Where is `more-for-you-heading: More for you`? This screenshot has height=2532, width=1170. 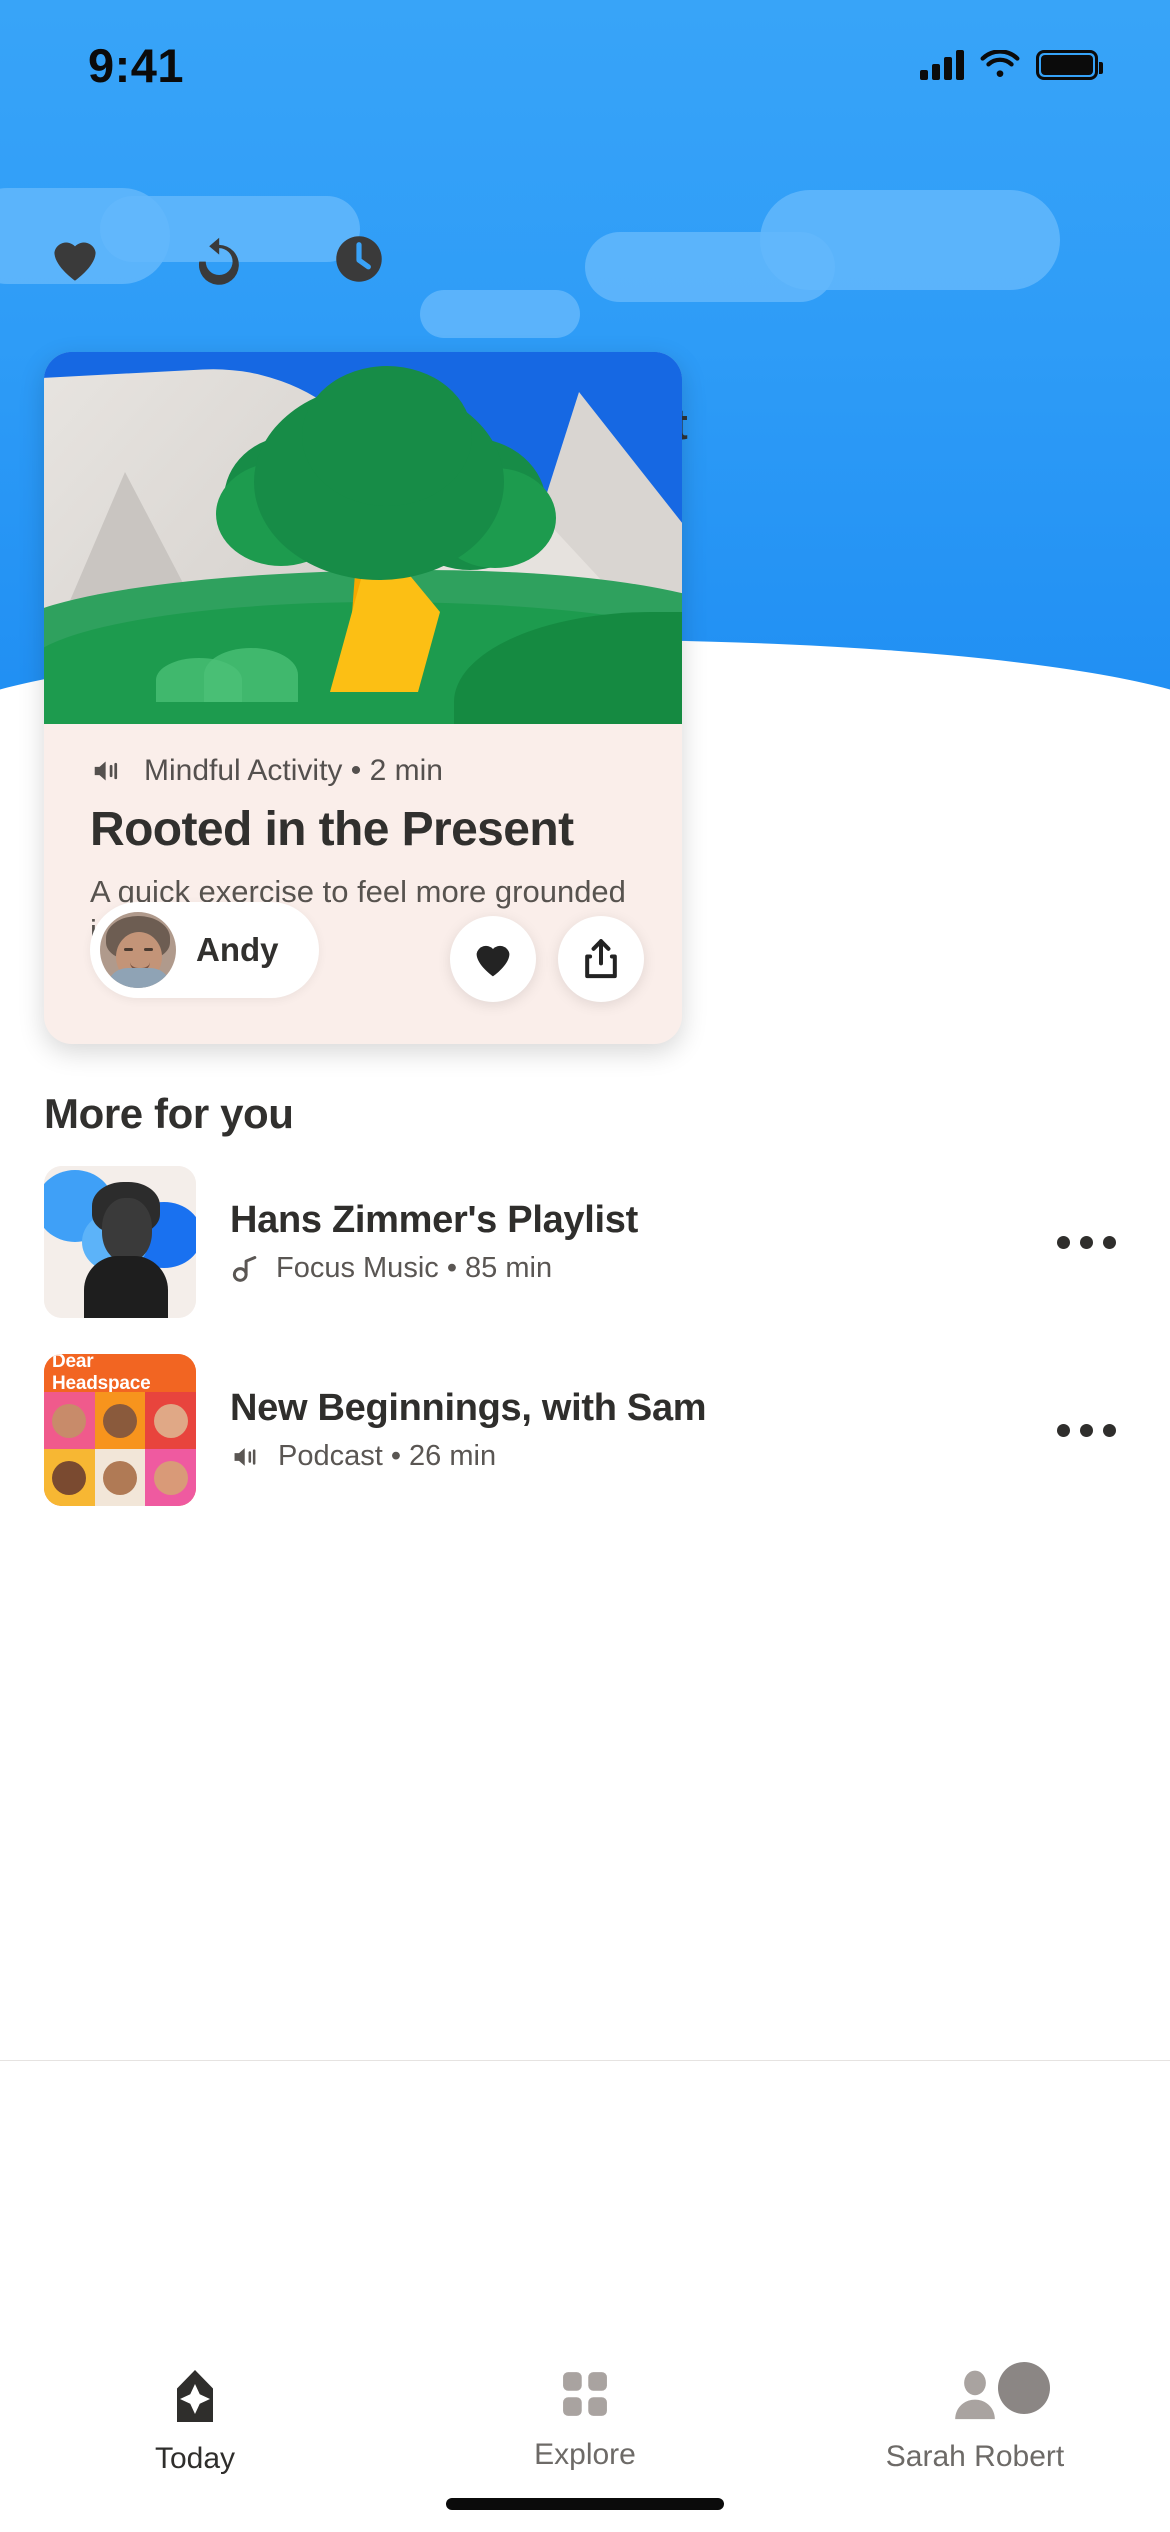
more-for-you-heading: More for you is located at coordinates (169, 1113).